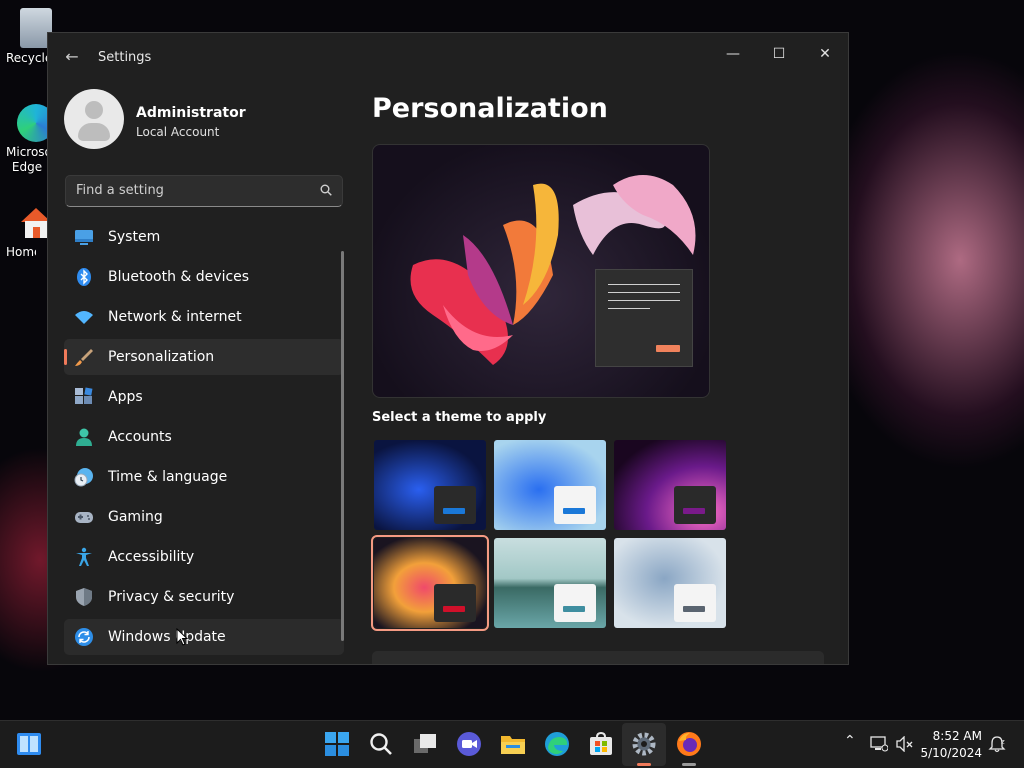 Image resolution: width=1024 pixels, height=768 pixels. I want to click on active-indicator, so click(65, 357).